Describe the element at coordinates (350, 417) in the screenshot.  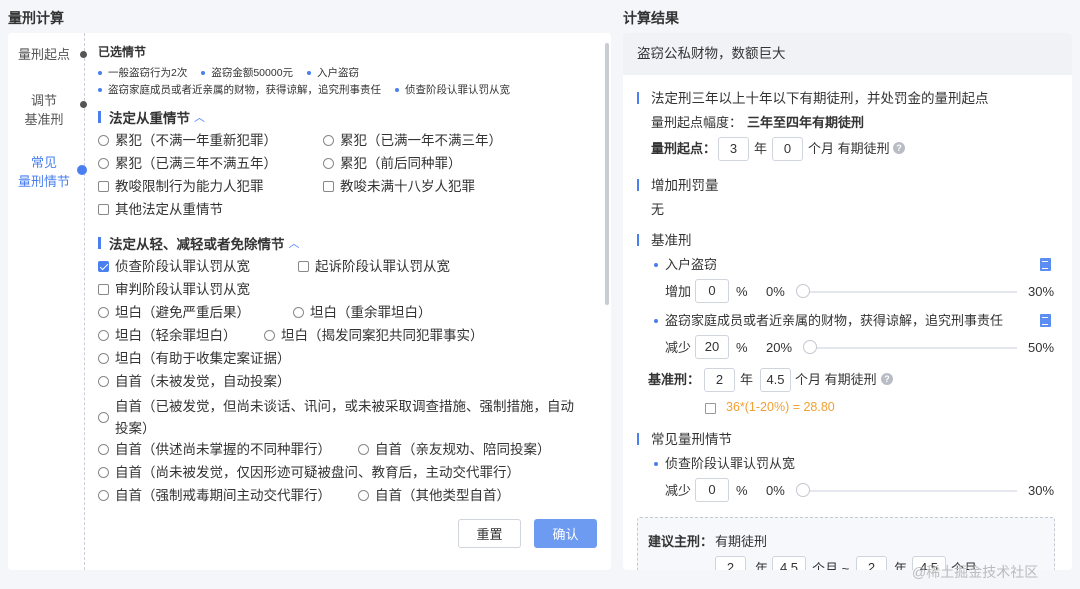
I see `option-radio: 自首（已被发觉，但尚未谈话、讯问，或未被采取调查措施、强制措施，自动投案）` at that location.